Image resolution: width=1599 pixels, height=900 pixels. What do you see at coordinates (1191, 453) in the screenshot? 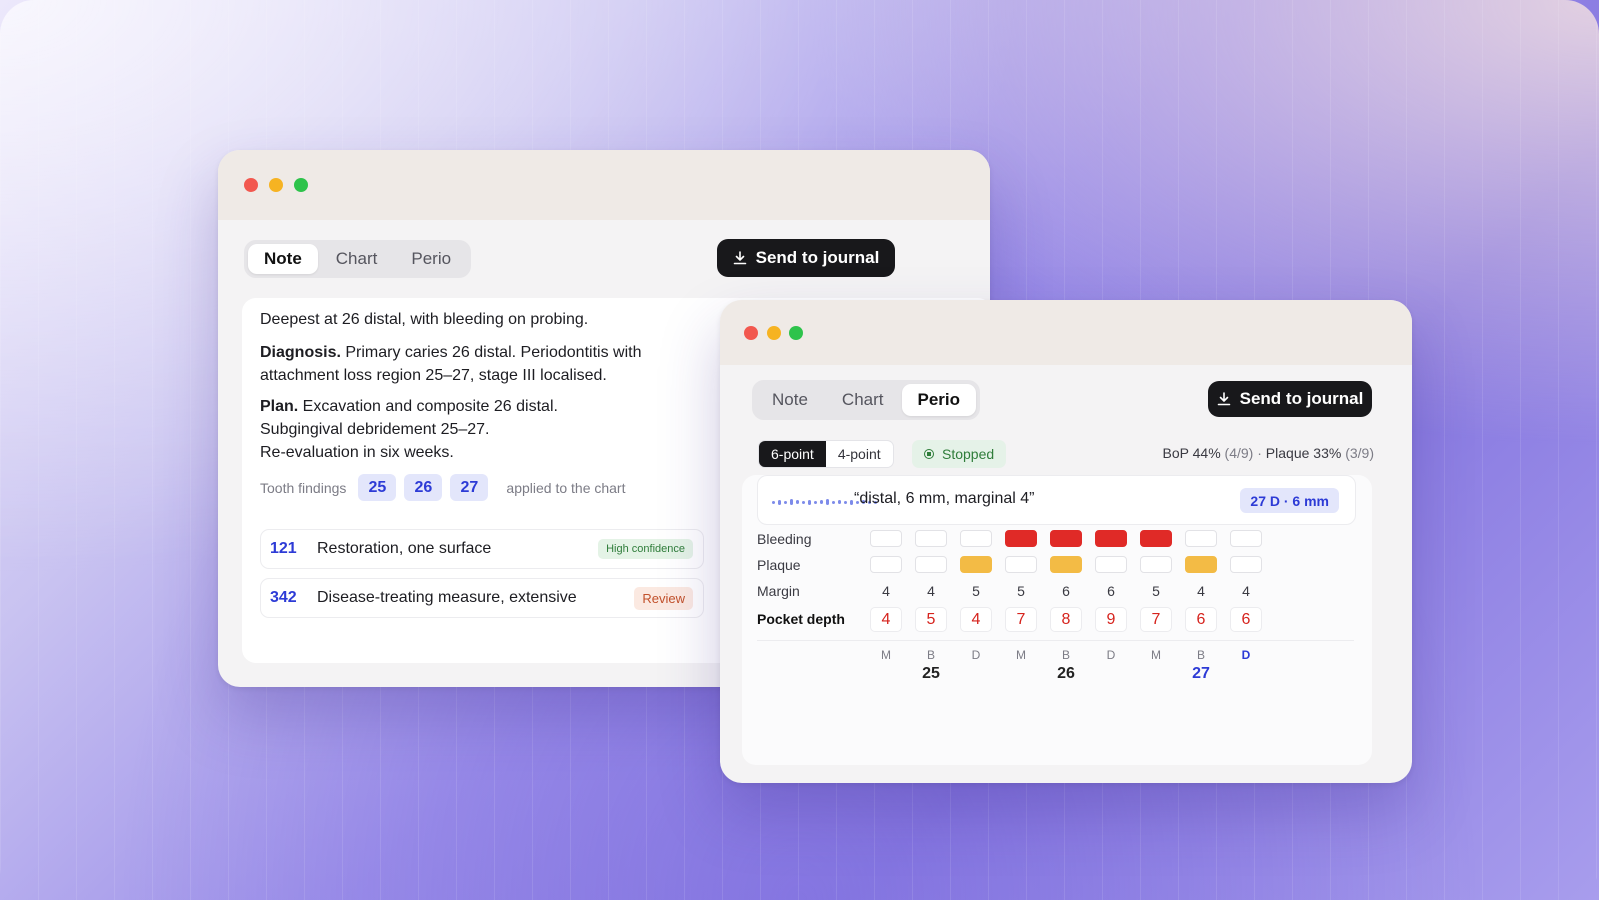
I see `bop-stat: BoP 44%` at bounding box center [1191, 453].